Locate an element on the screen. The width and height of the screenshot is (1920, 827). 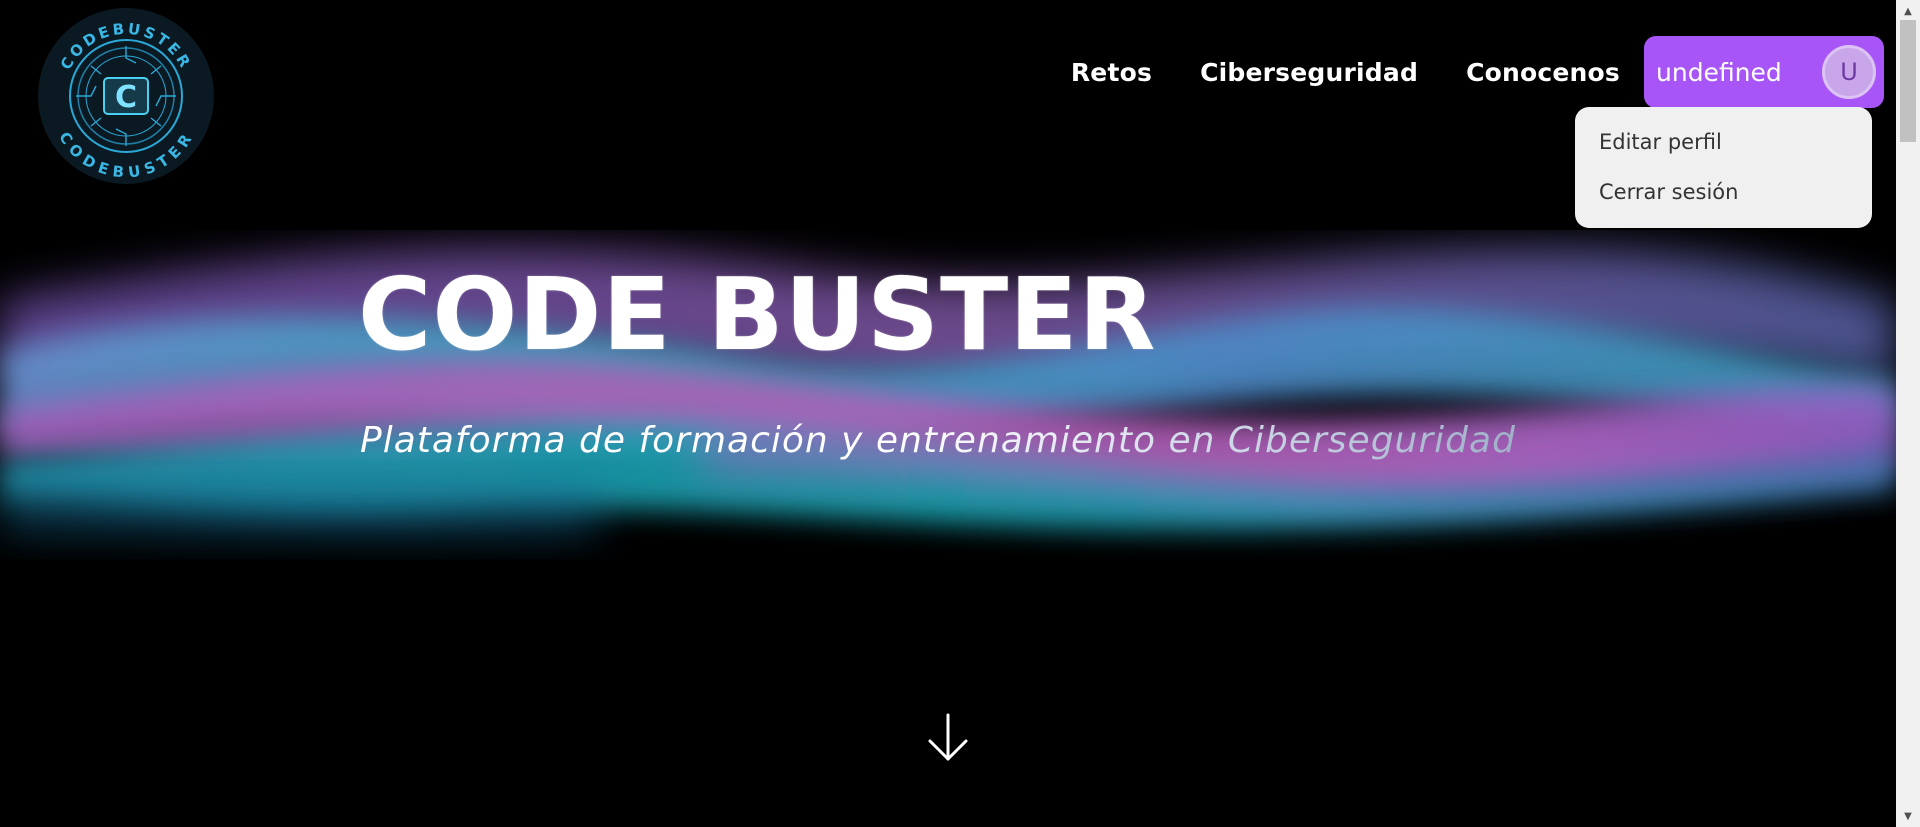
user-dropdown-menu: Editar perfil Cerrar sesión is located at coordinates (1723, 167).